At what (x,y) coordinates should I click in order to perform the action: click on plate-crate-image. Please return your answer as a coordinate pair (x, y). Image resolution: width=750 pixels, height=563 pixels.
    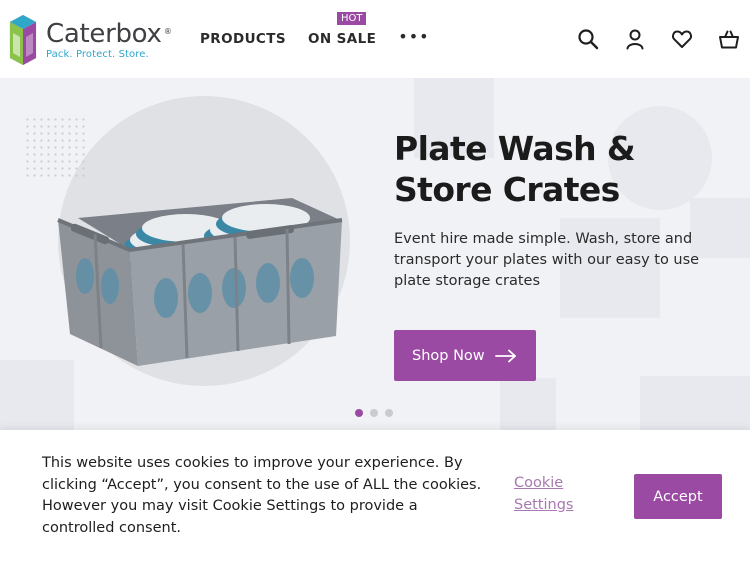
    Looking at the image, I should click on (200, 282).